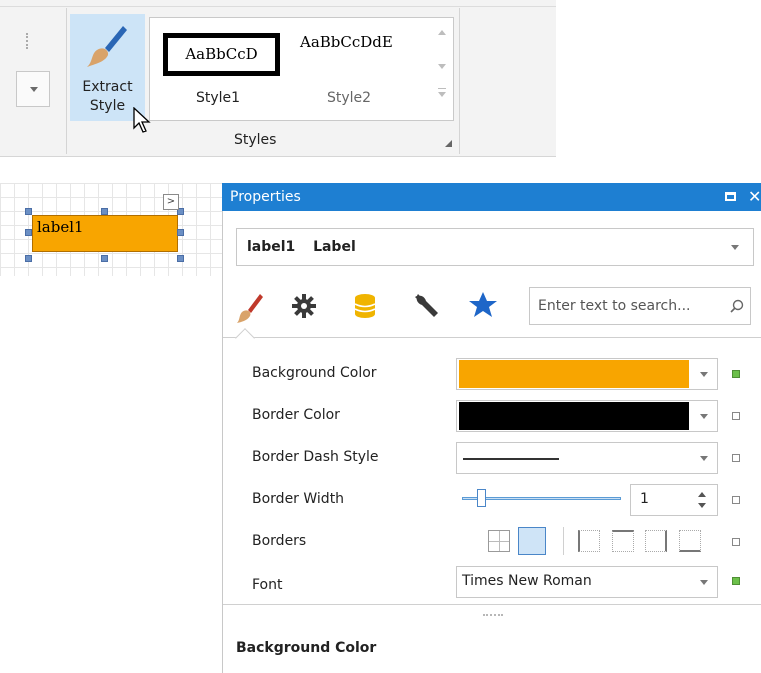 Image resolution: width=761 pixels, height=673 pixels. What do you see at coordinates (365, 306) in the screenshot?
I see `database-icon` at bounding box center [365, 306].